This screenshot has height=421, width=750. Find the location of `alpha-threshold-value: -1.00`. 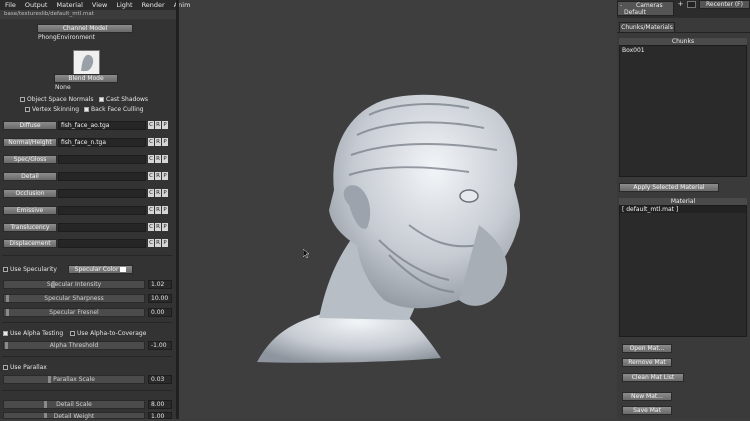

alpha-threshold-value: -1.00 is located at coordinates (160, 345).